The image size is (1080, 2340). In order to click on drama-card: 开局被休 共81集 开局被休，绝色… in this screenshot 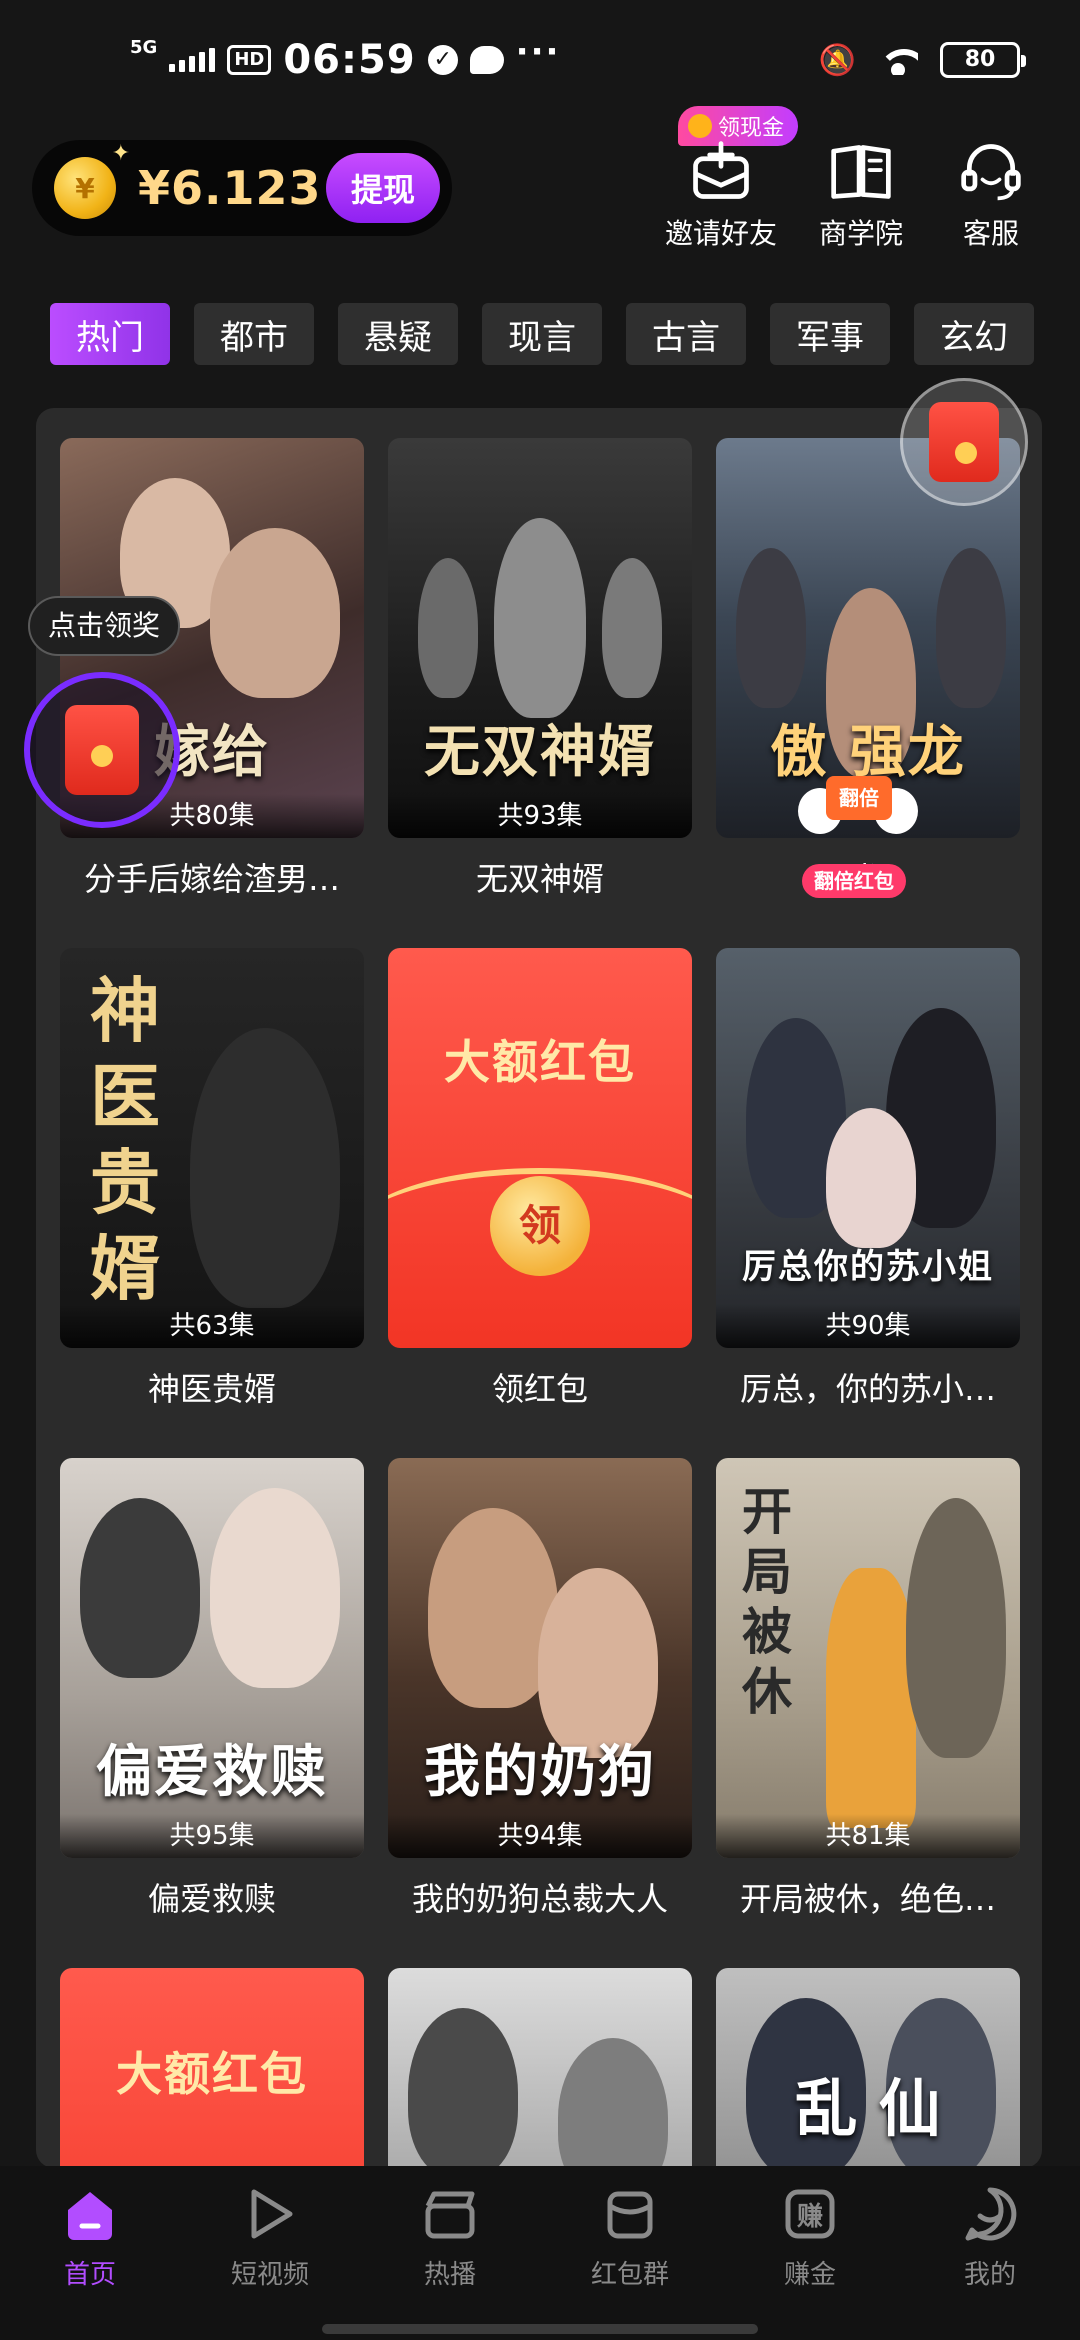, I will do `click(868, 1689)`.